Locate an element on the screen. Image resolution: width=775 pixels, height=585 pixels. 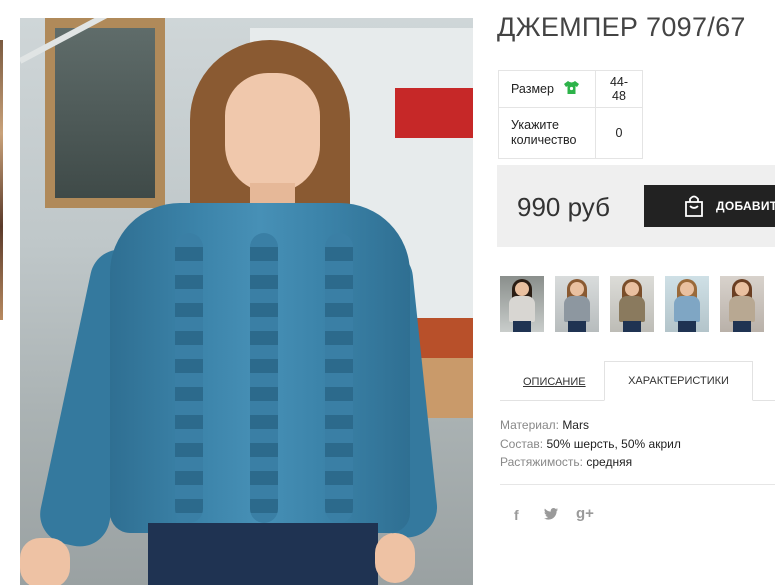
spec-name: Состав: is located at coordinates (522, 443).